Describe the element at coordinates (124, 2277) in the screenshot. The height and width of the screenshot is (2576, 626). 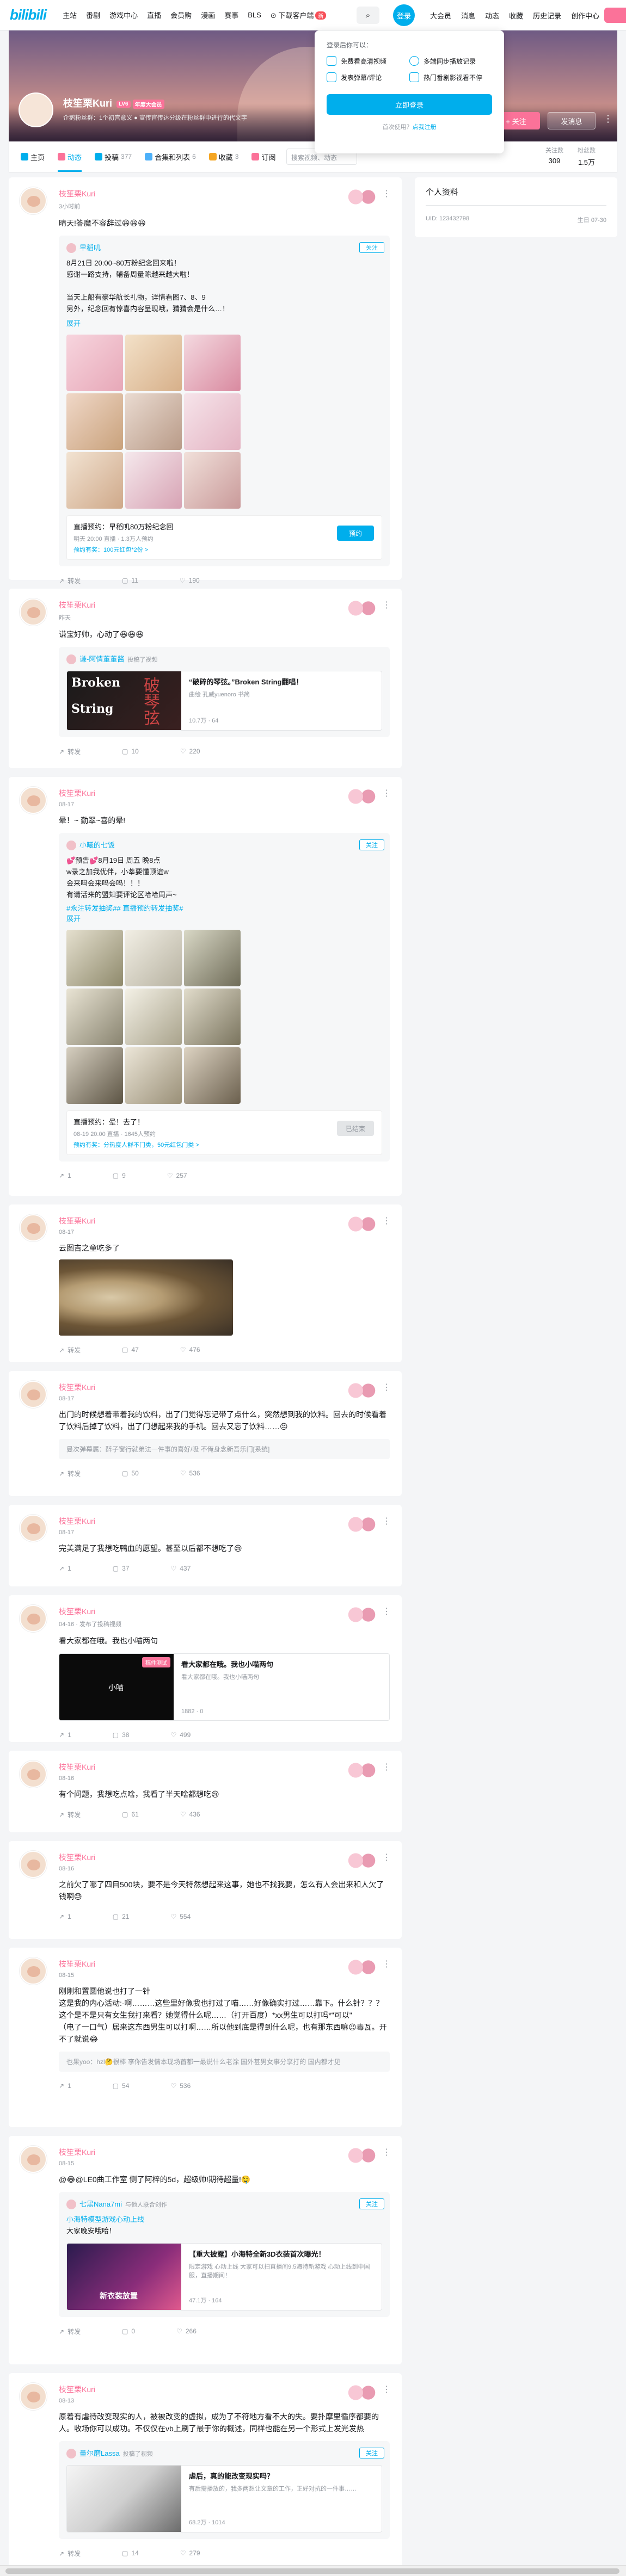
I see `video-thumbnail: 新衣装放置` at that location.